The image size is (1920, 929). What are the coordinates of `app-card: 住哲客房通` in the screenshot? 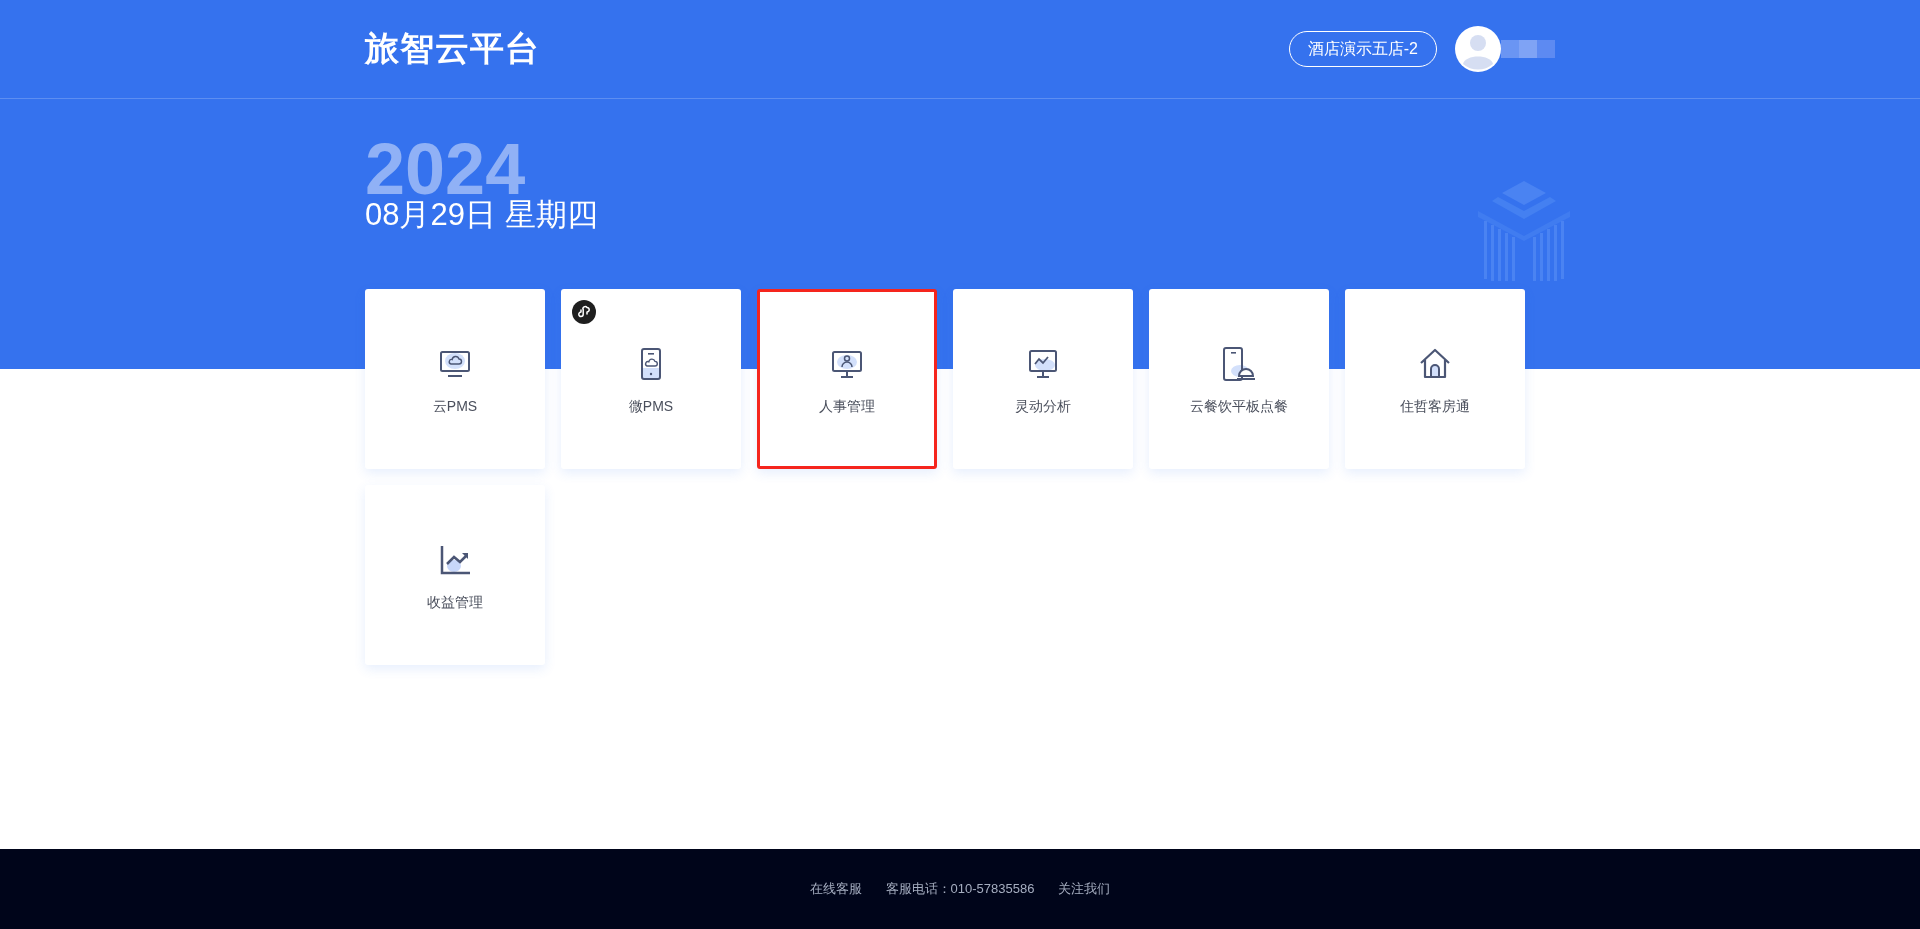 It's located at (1435, 379).